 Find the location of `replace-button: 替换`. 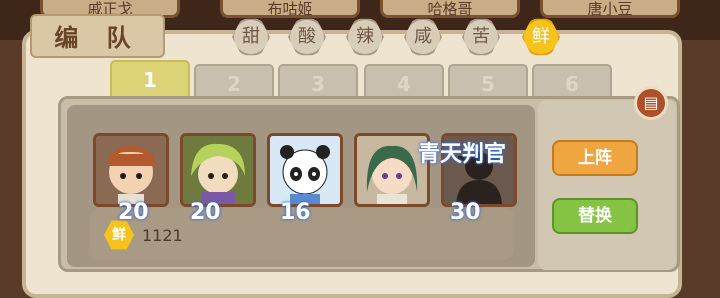

replace-button: 替换 is located at coordinates (595, 216).